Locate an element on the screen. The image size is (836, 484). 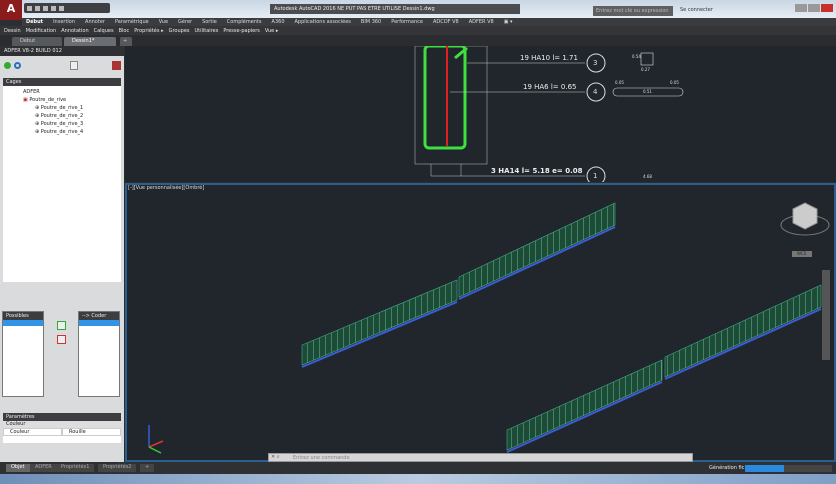
open-icon is located at coordinates (37, 8).